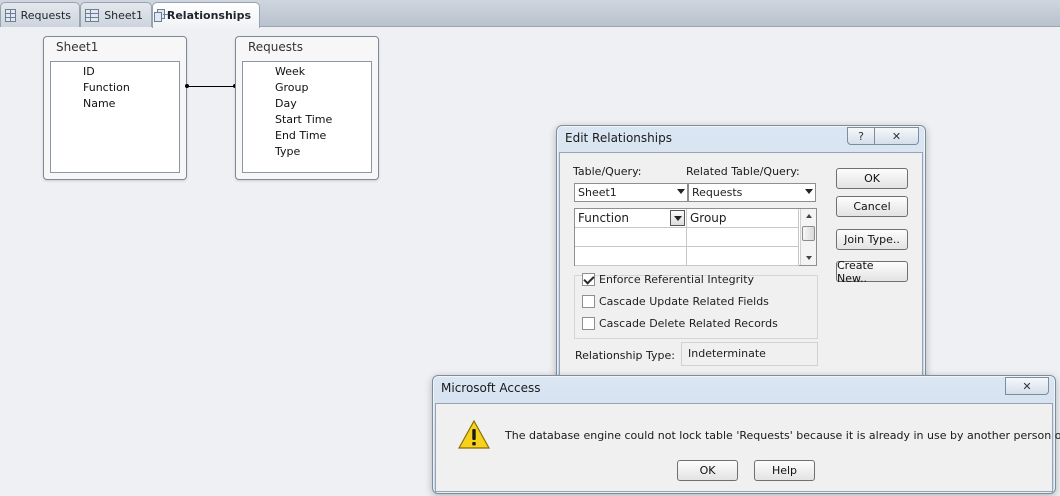  I want to click on table-query-select: Sheet1, so click(631, 192).